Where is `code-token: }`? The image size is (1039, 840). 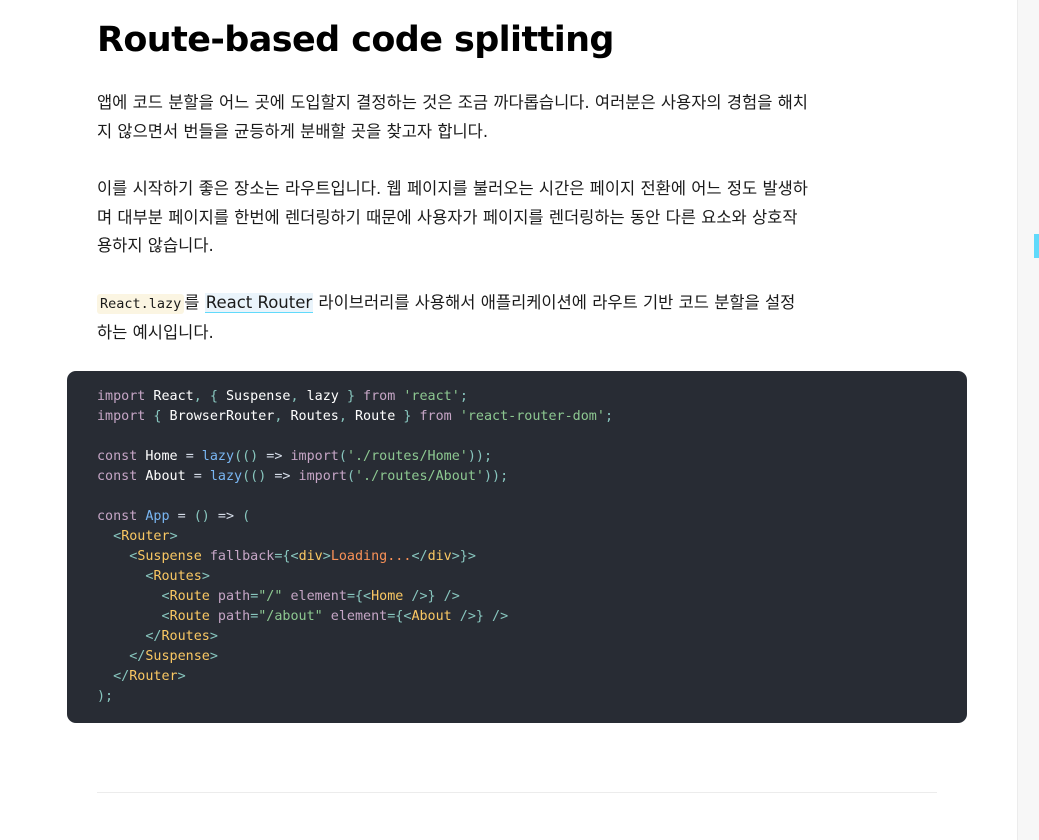 code-token: } is located at coordinates (350, 396).